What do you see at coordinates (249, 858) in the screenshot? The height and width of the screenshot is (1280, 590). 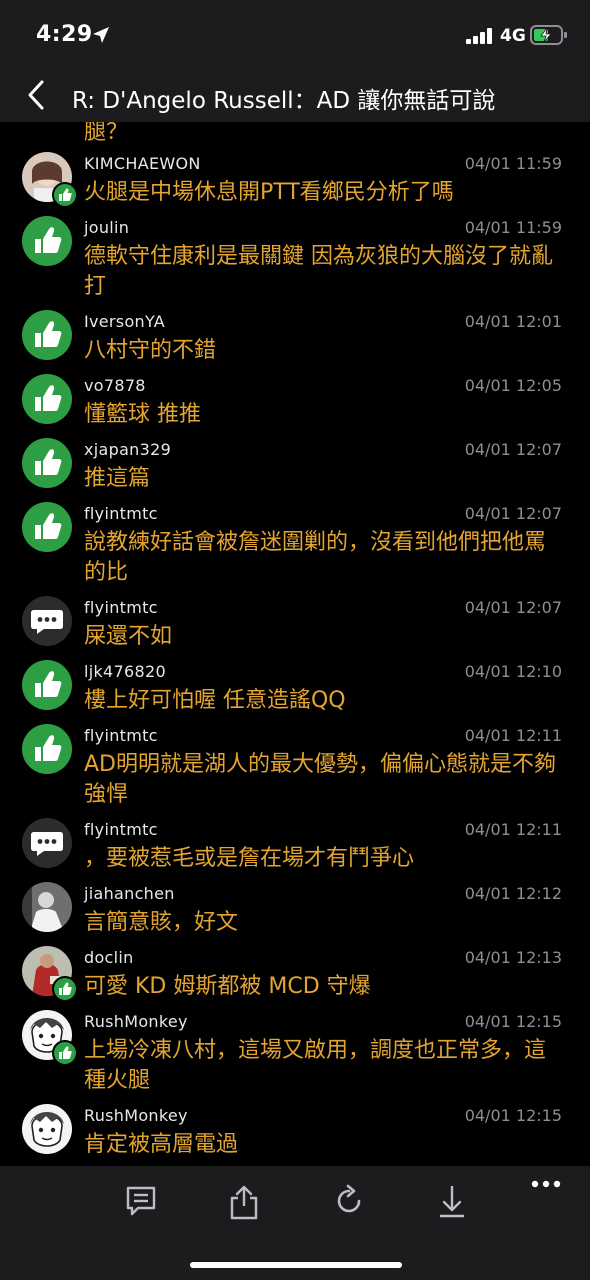 I see `comment-text: ，要被惹毛或是詹在場才有鬥爭心` at bounding box center [249, 858].